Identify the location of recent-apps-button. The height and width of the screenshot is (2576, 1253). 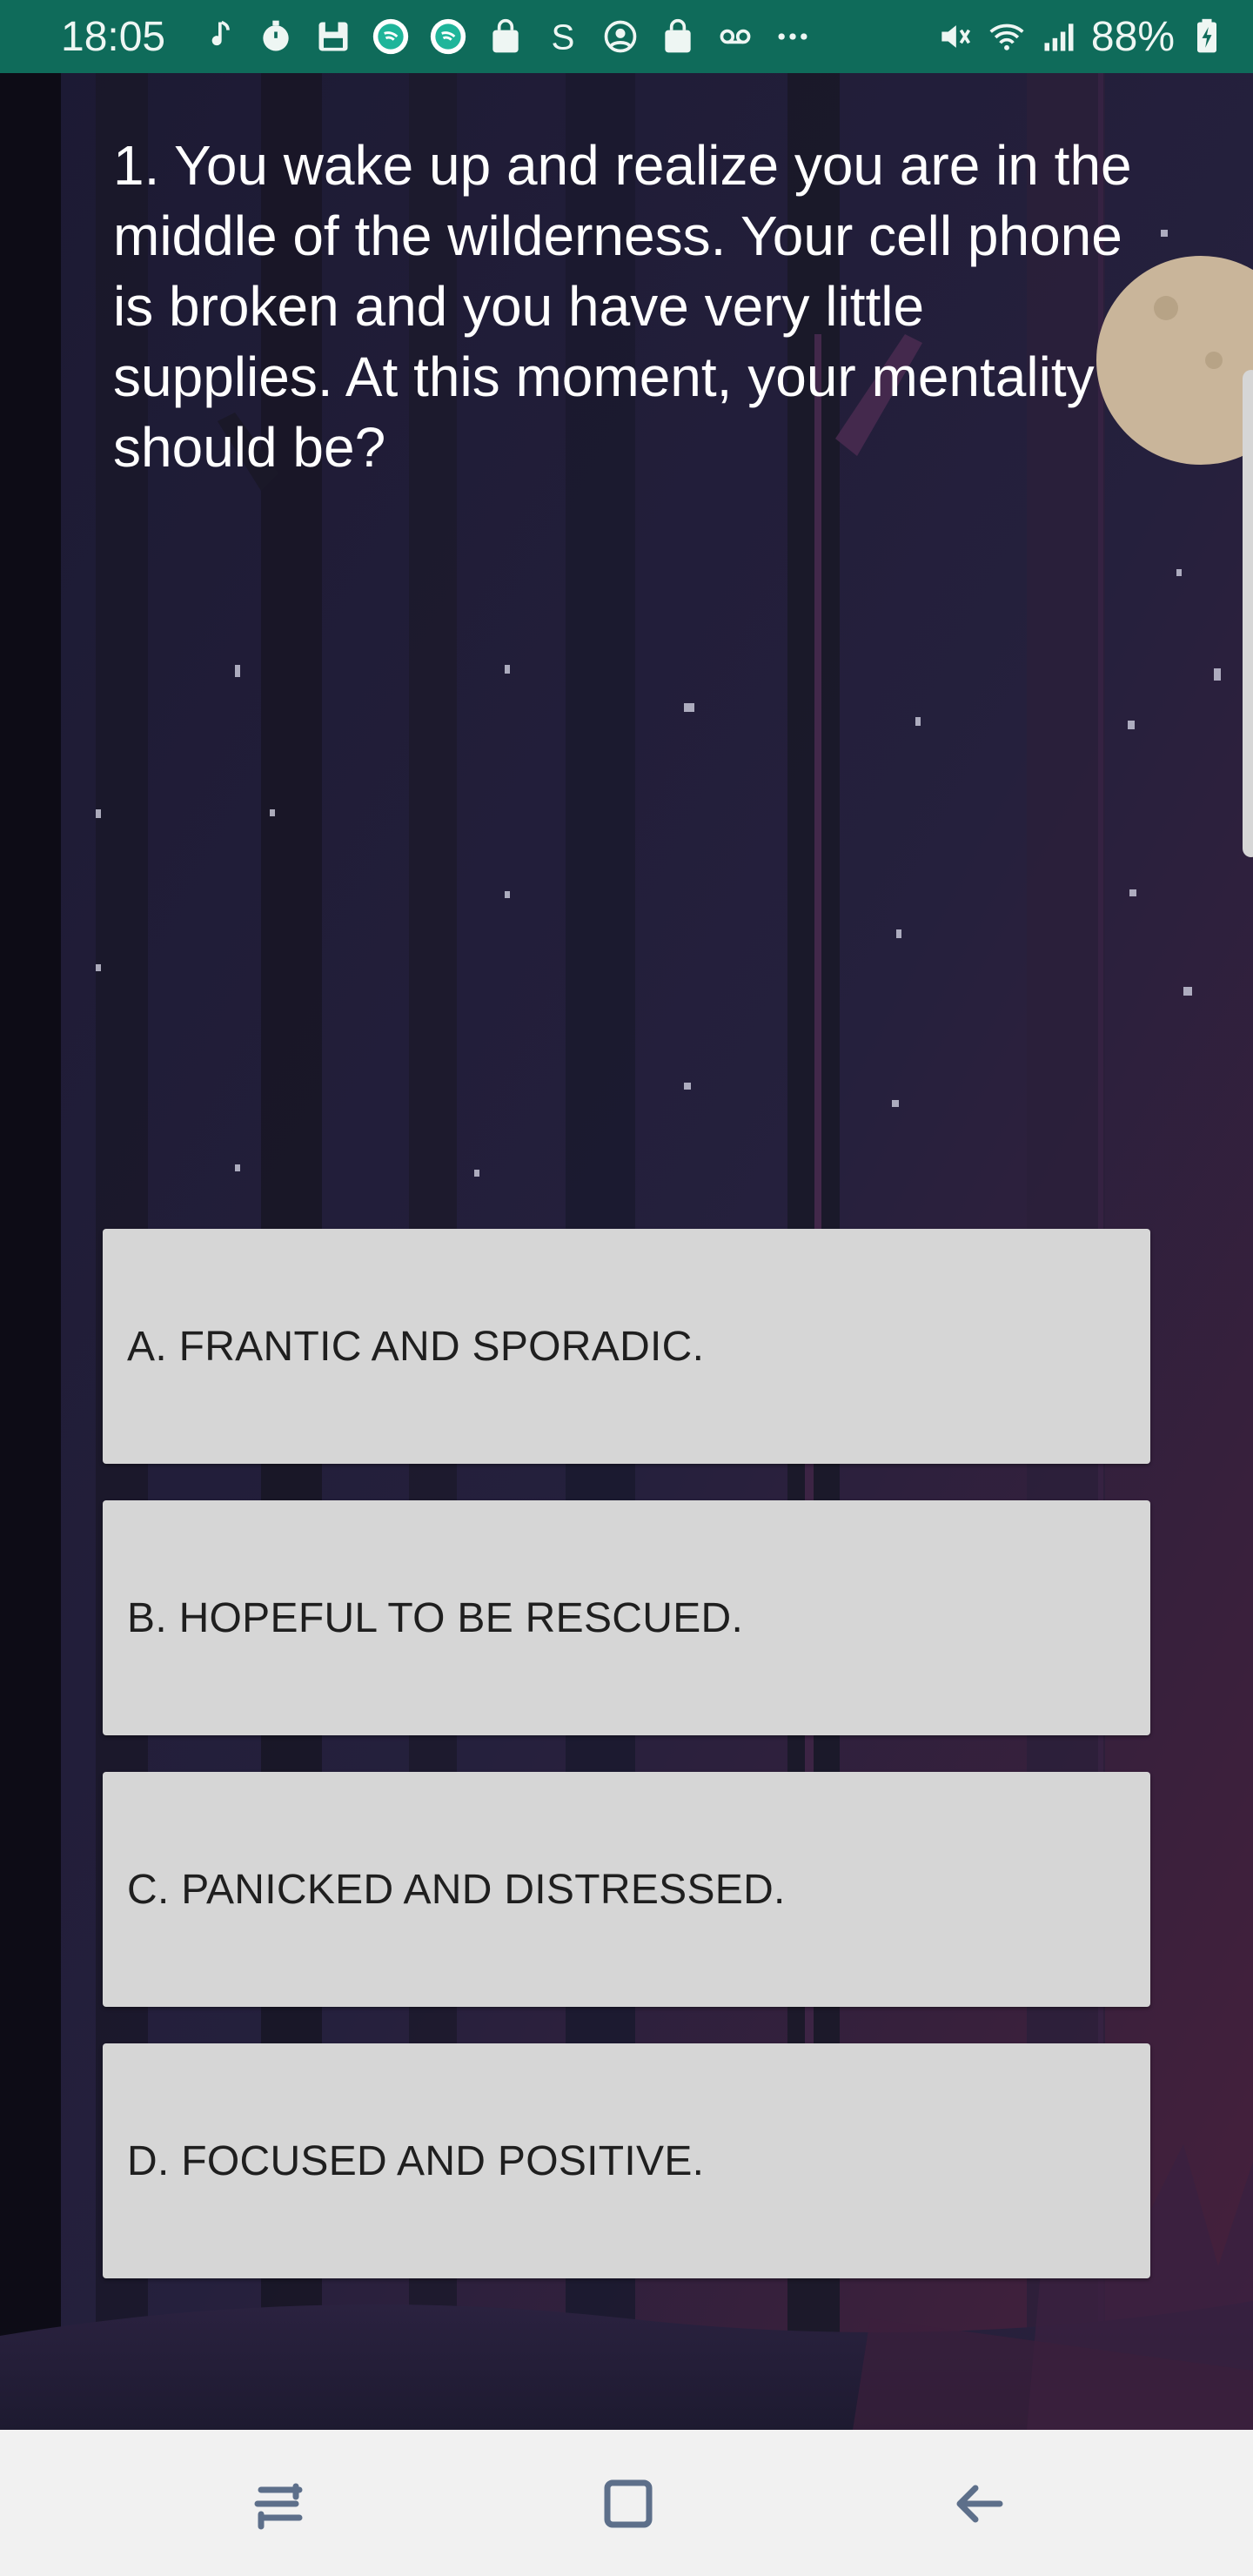
(278, 2504).